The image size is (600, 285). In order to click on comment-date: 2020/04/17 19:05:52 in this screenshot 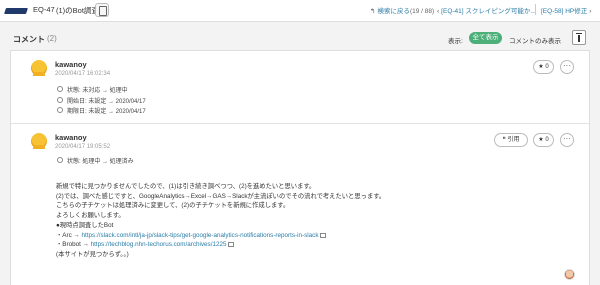, I will do `click(83, 147)`.